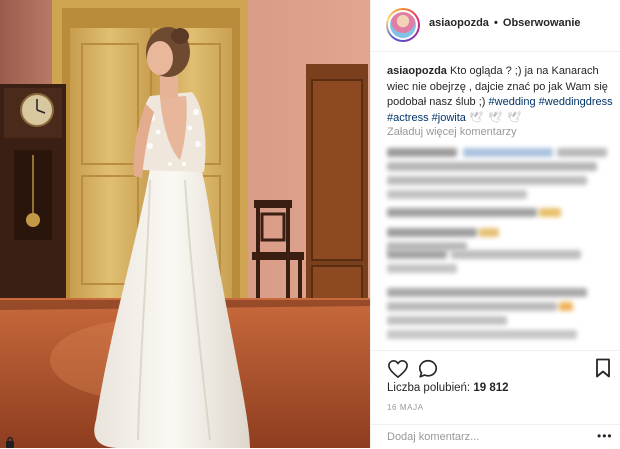 This screenshot has width=620, height=449. I want to click on follow-status-button: Obserwowanie, so click(542, 23).